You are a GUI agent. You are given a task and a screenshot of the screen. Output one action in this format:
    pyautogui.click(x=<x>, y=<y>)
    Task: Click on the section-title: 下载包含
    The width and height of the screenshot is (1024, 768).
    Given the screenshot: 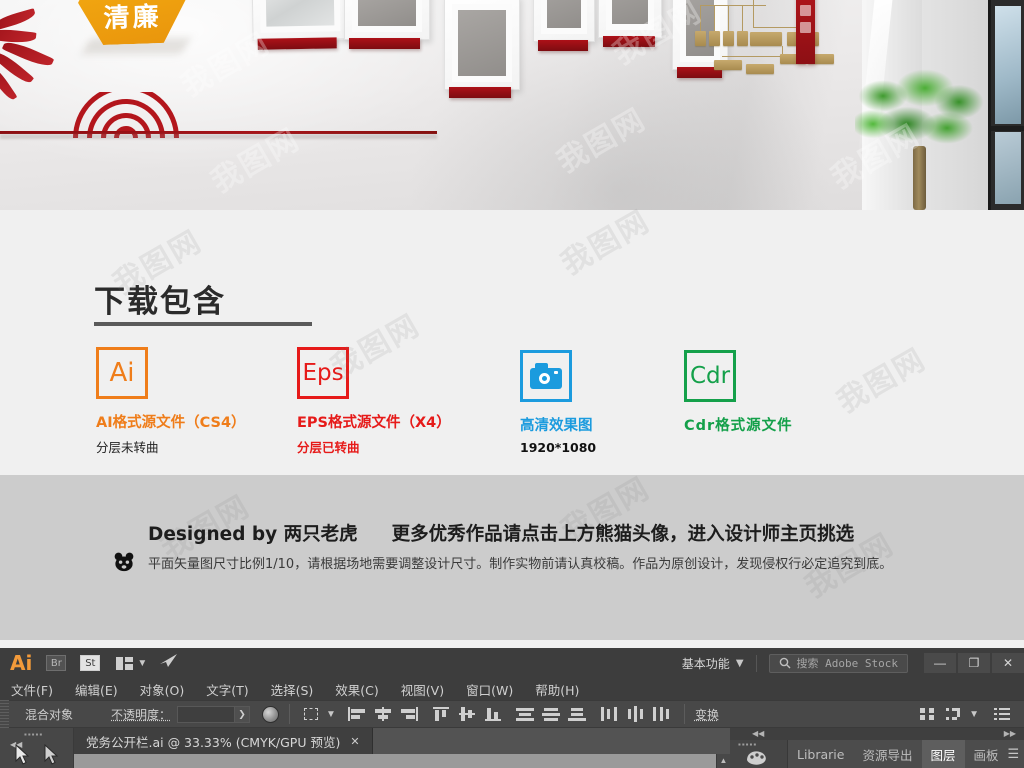 What is the action you would take?
    pyautogui.click(x=160, y=302)
    